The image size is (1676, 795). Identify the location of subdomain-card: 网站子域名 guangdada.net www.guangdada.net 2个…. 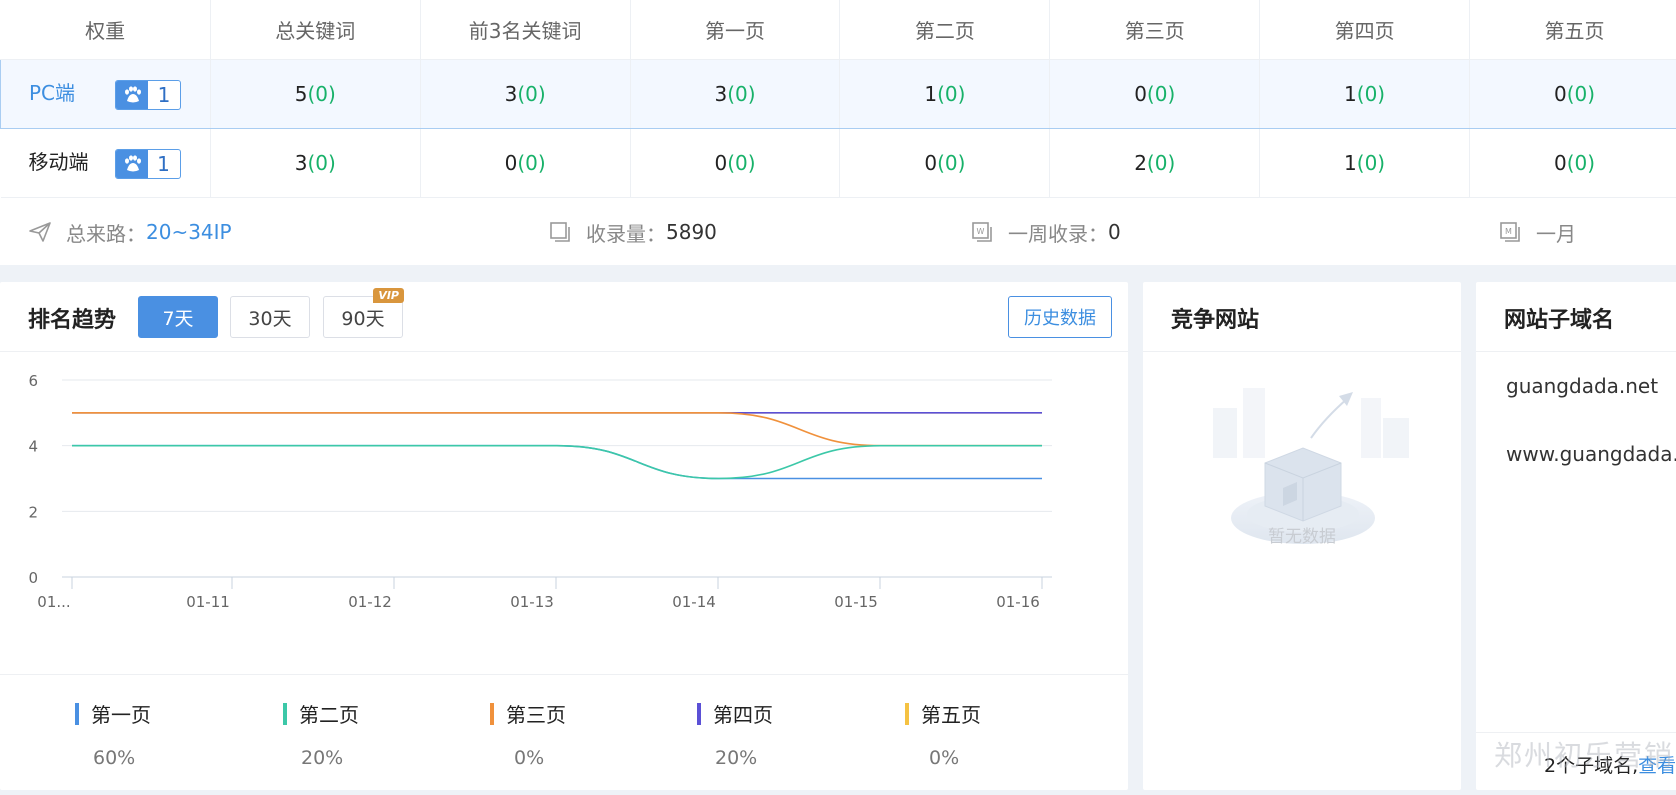
(1576, 536).